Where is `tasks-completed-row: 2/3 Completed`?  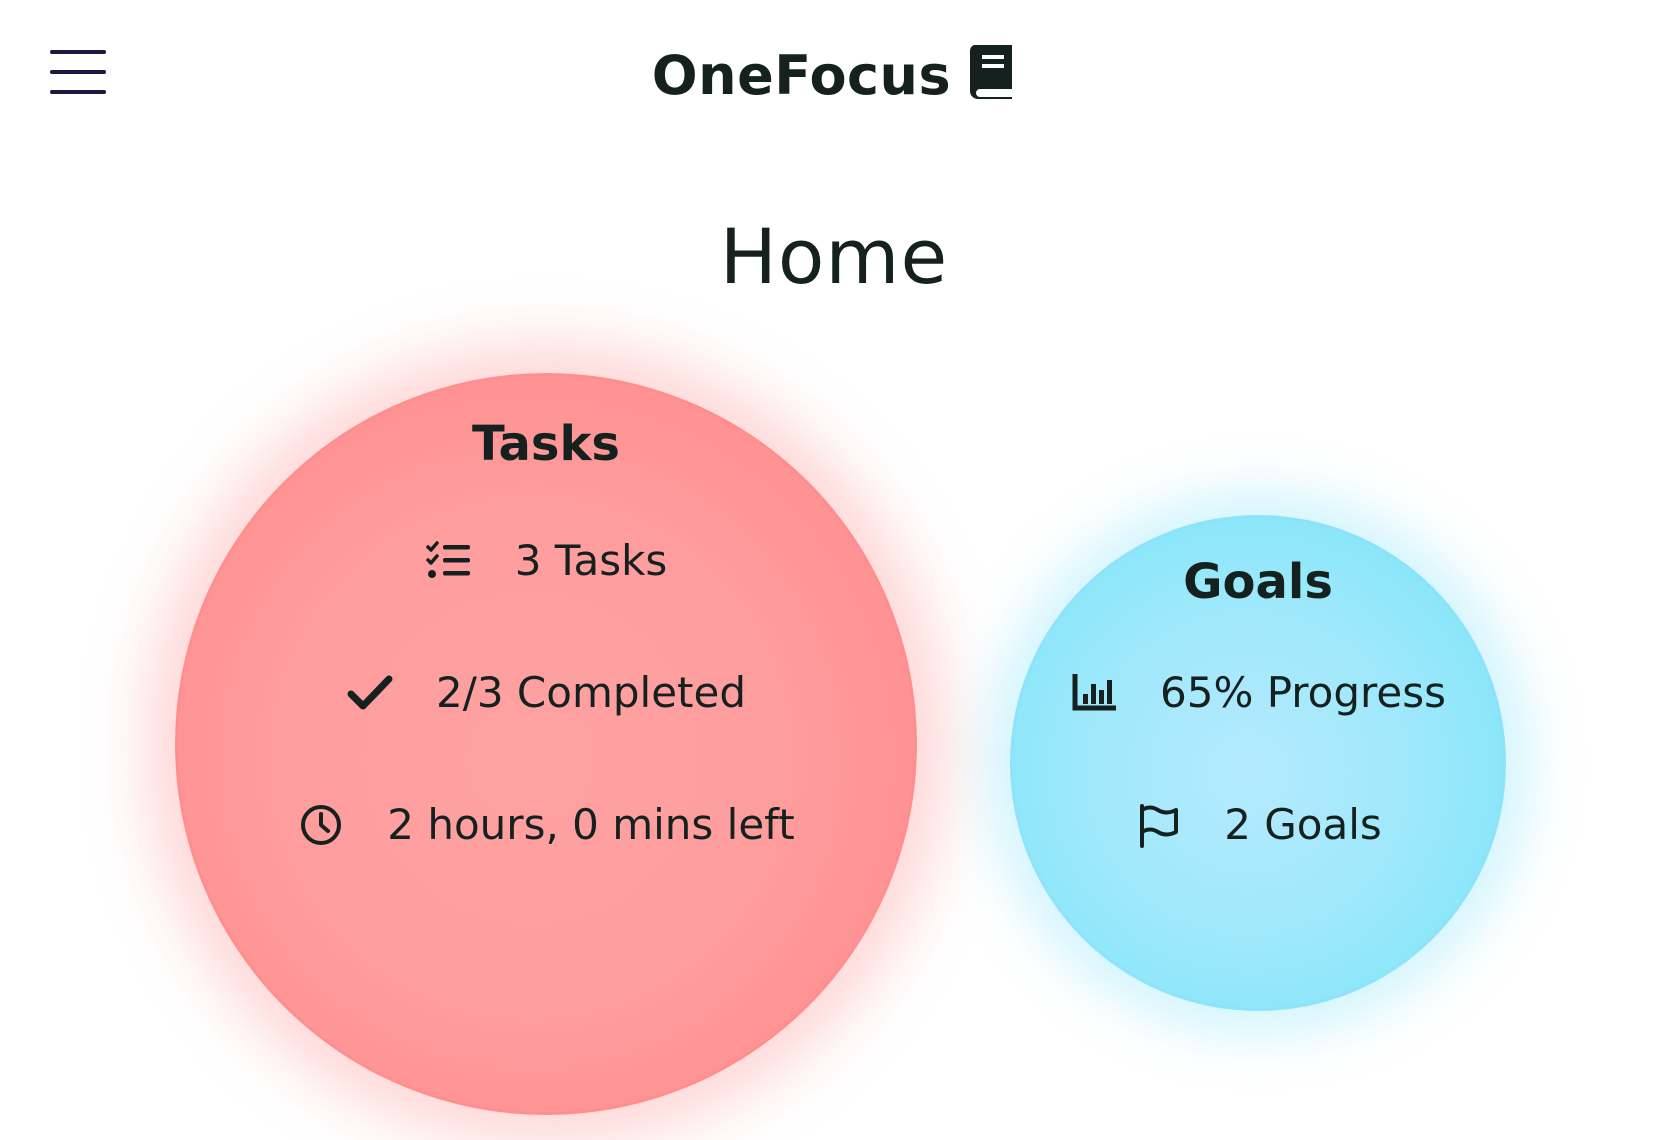 tasks-completed-row: 2/3 Completed is located at coordinates (546, 692).